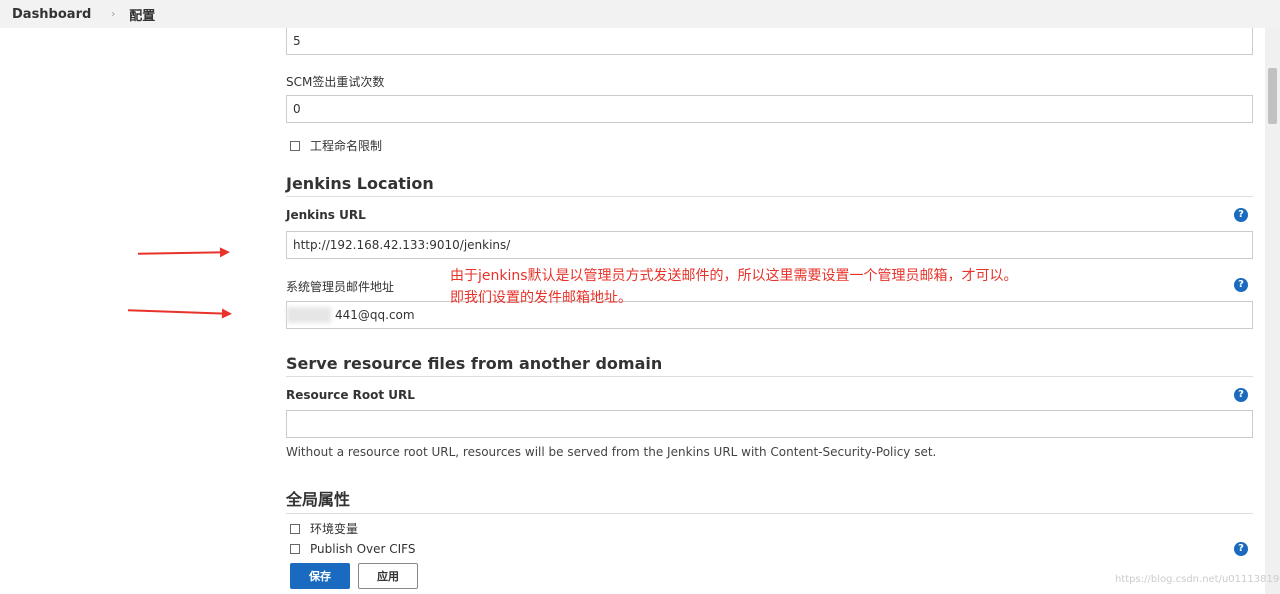  I want to click on project-naming-label: 工程命名限制, so click(346, 146).